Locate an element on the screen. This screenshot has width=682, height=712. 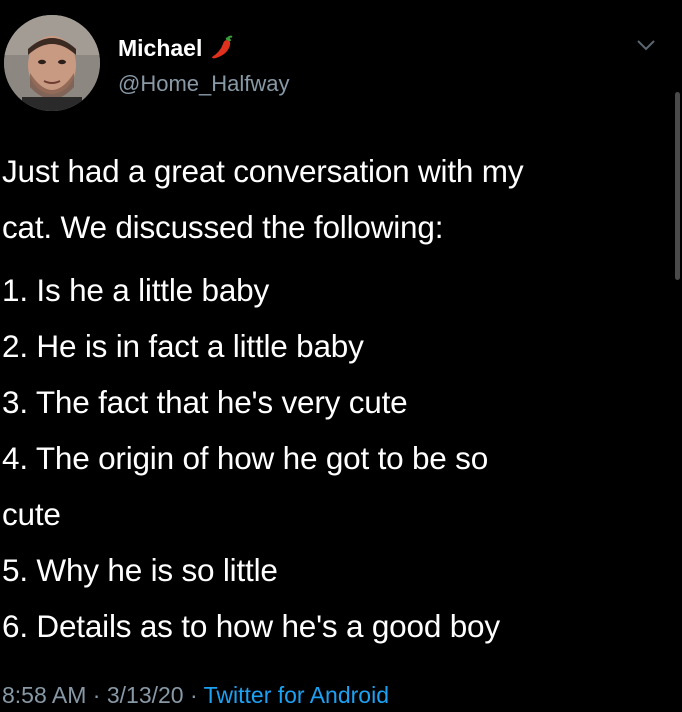
tweet-source-link: Twitter for Android is located at coordinates (296, 695).